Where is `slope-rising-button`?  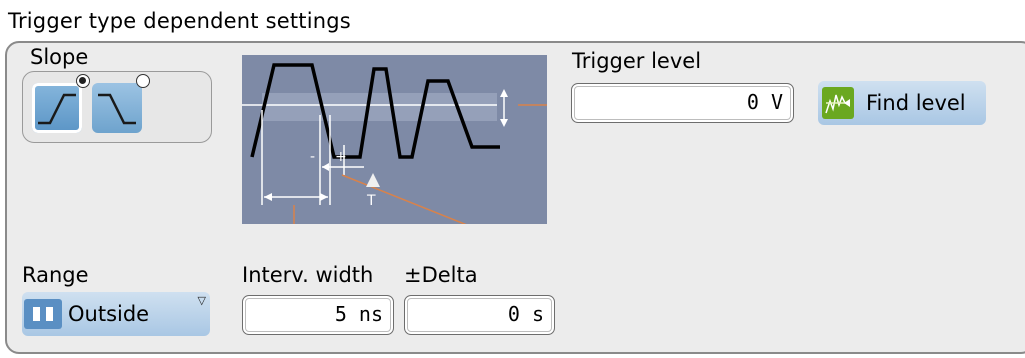
slope-rising-button is located at coordinates (61, 103).